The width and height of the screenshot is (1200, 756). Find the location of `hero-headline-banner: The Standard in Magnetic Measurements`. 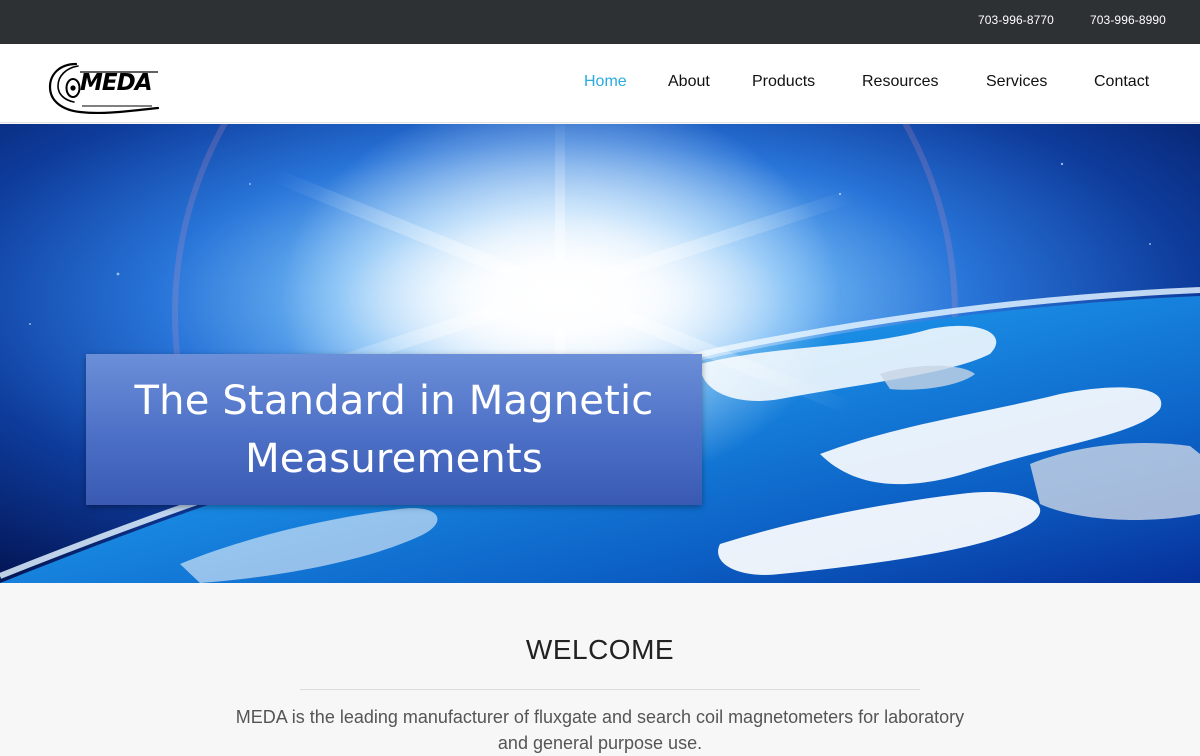

hero-headline-banner: The Standard in Magnetic Measurements is located at coordinates (394, 429).